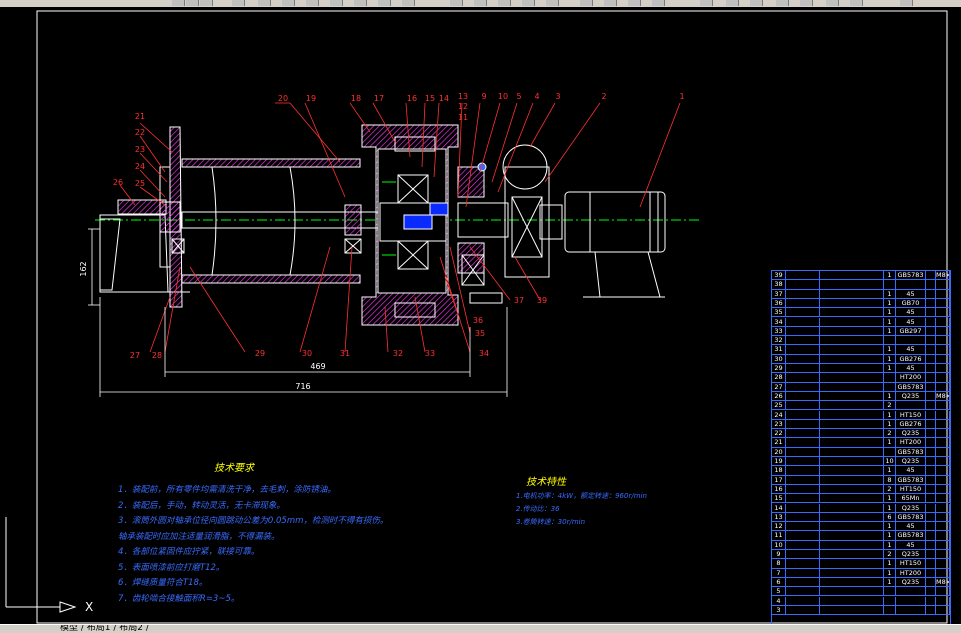 The image size is (961, 633). I want to click on layout-tabs-label: 模型 / 布局1 / 布局2 /, so click(104, 629).